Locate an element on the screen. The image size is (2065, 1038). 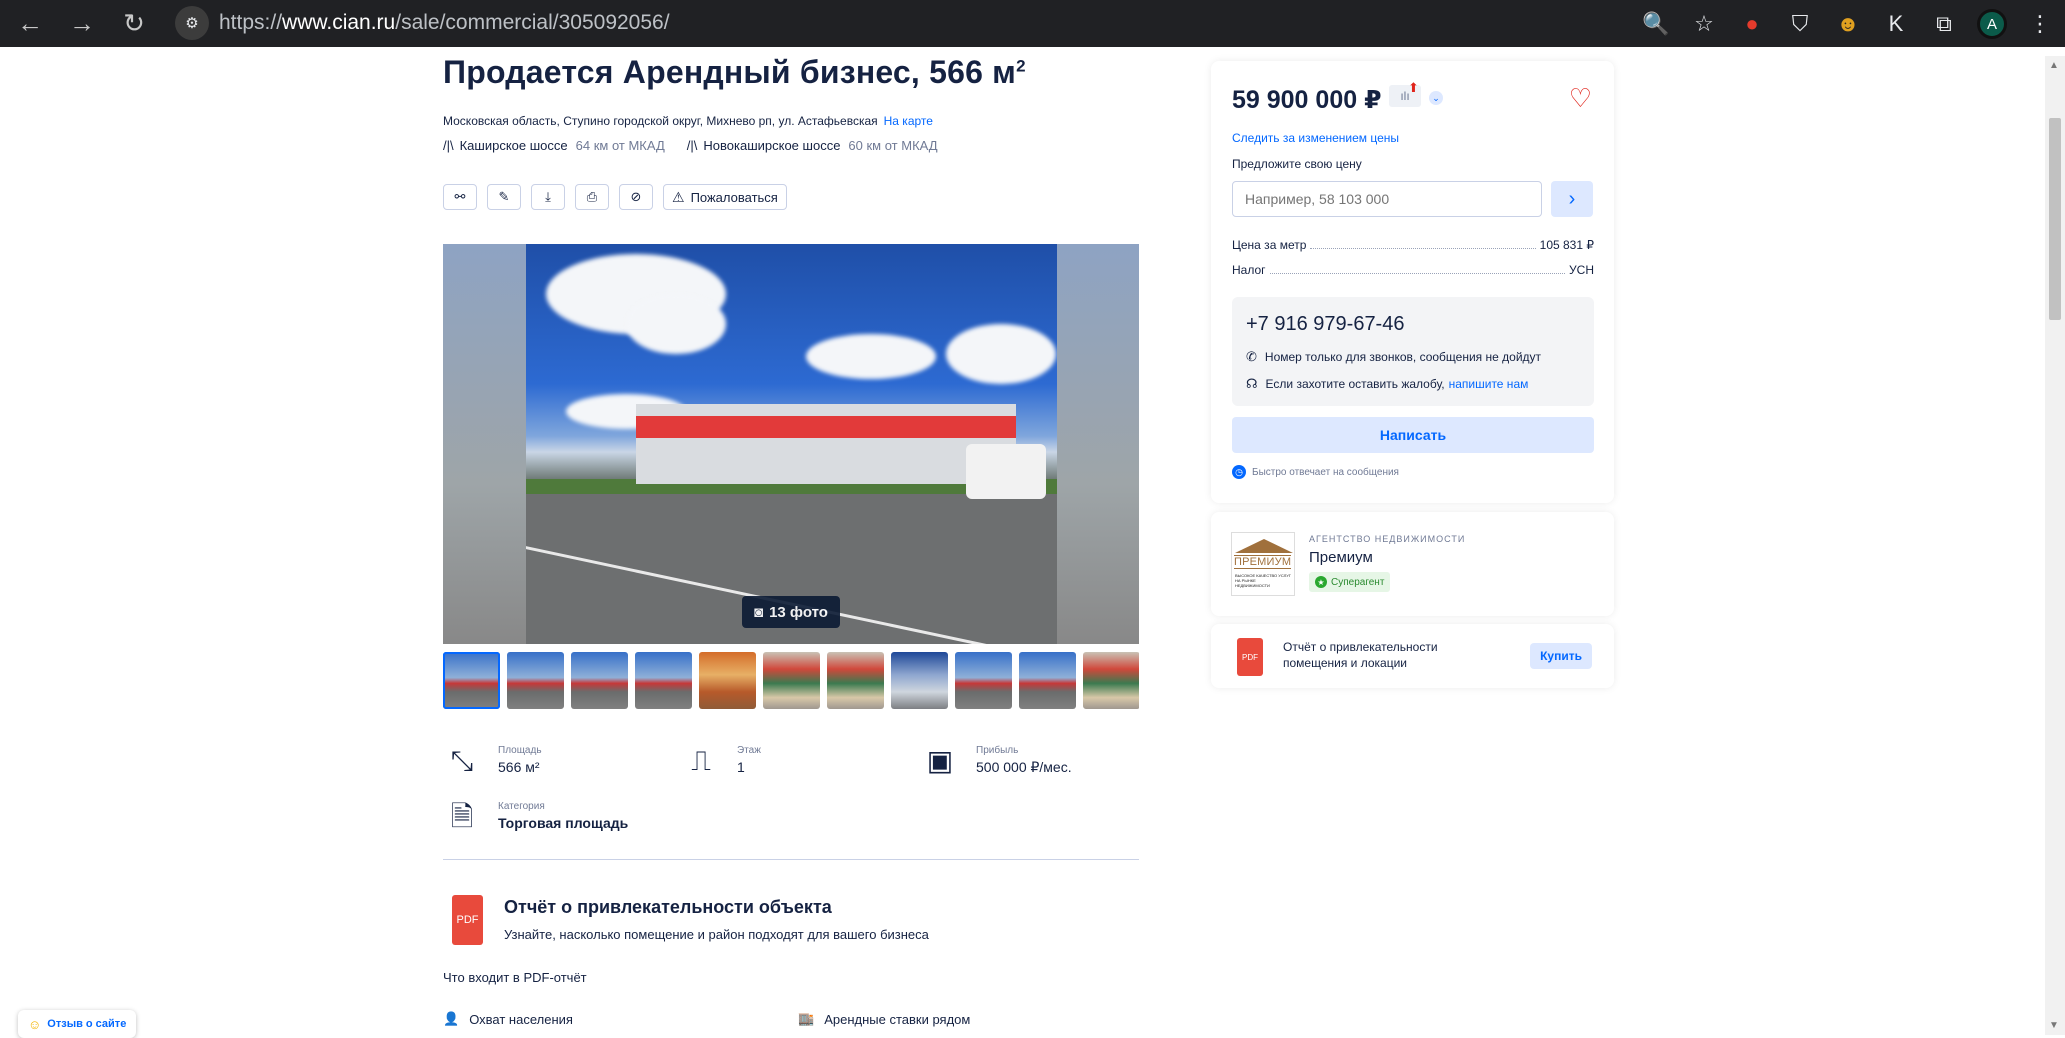
listing-actions: ⚯ ✎ ⤓ ⎙ ⊘ ⚠ Пожаловаться is located at coordinates (615, 197).